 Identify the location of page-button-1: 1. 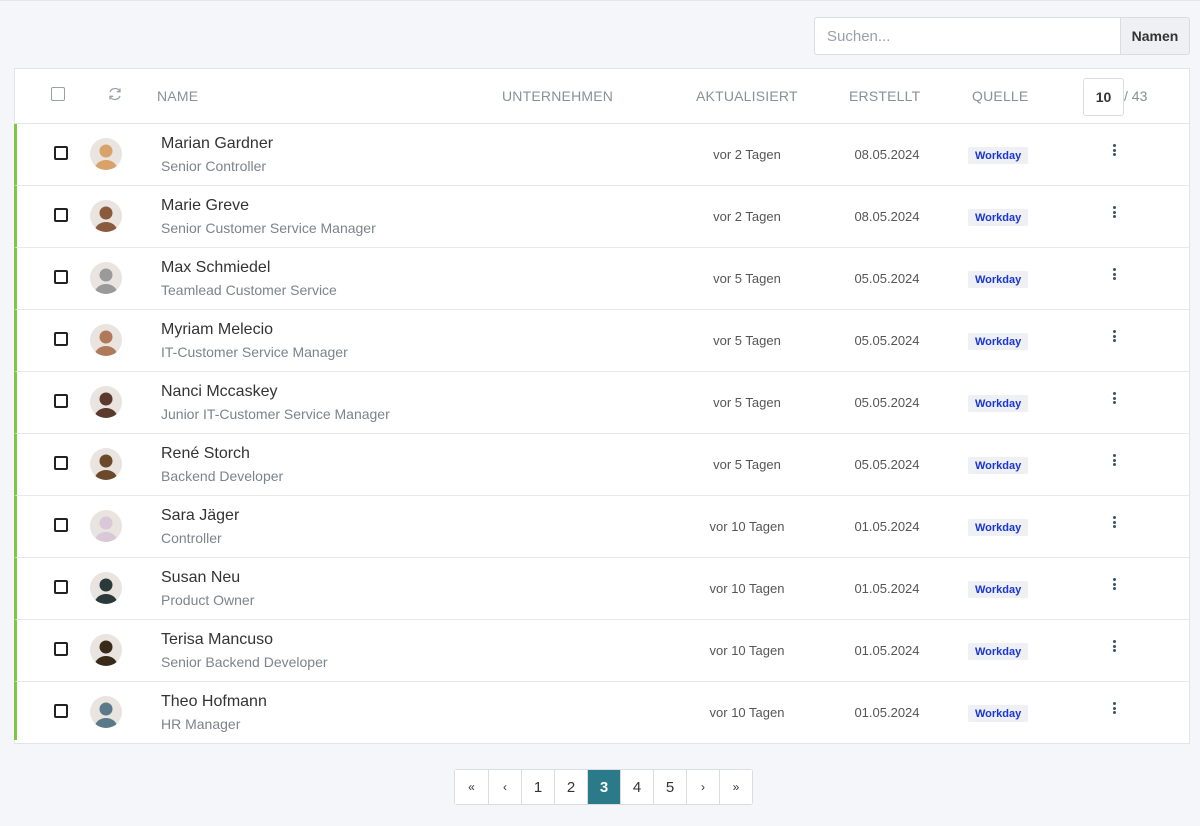
(537, 787).